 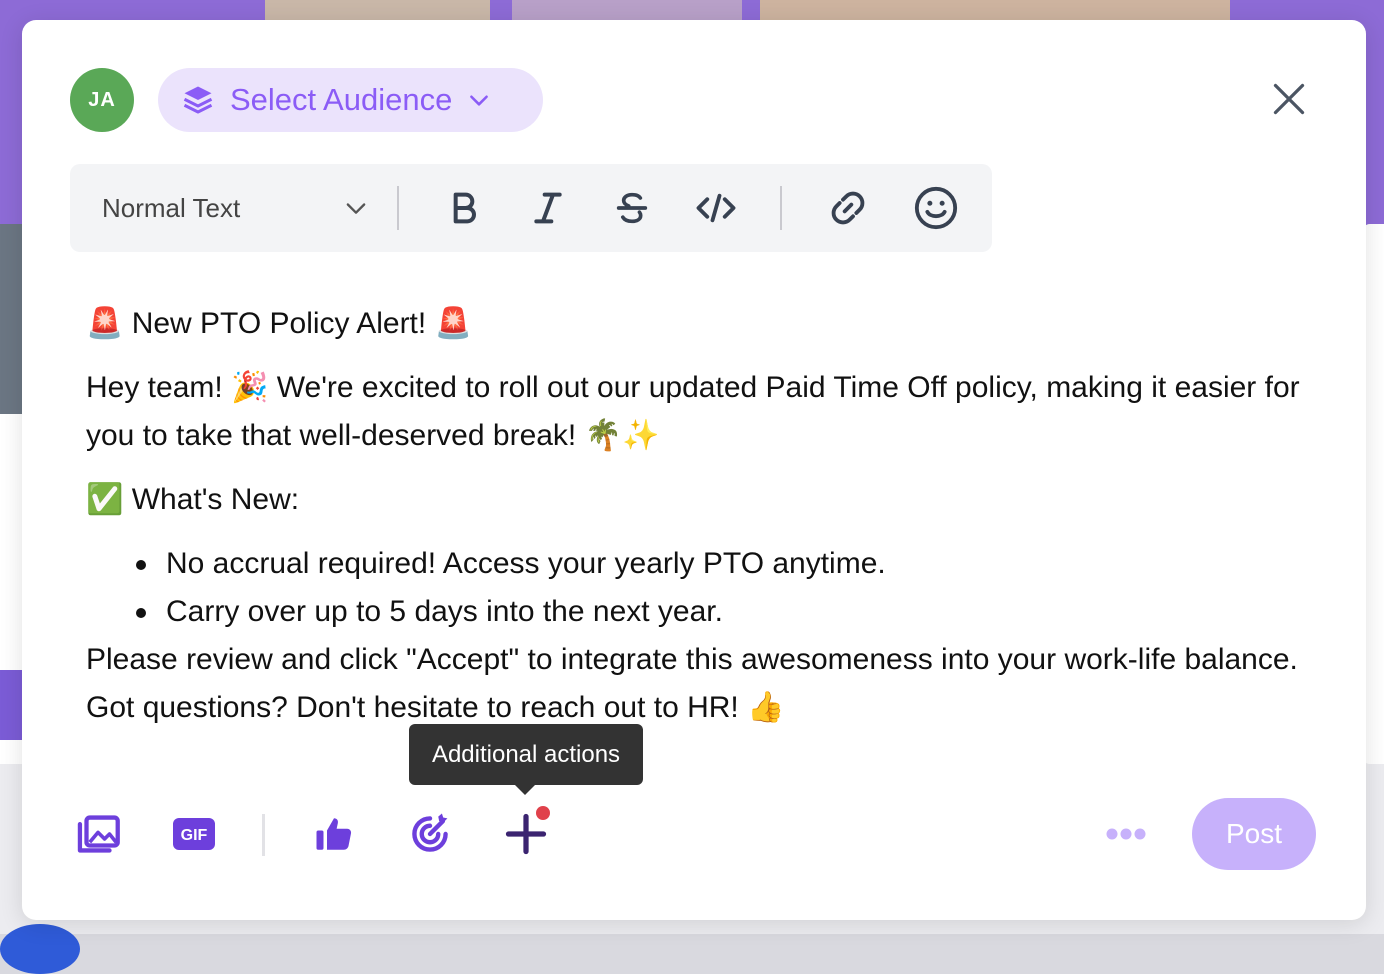 I want to click on notification-dot, so click(x=543, y=813).